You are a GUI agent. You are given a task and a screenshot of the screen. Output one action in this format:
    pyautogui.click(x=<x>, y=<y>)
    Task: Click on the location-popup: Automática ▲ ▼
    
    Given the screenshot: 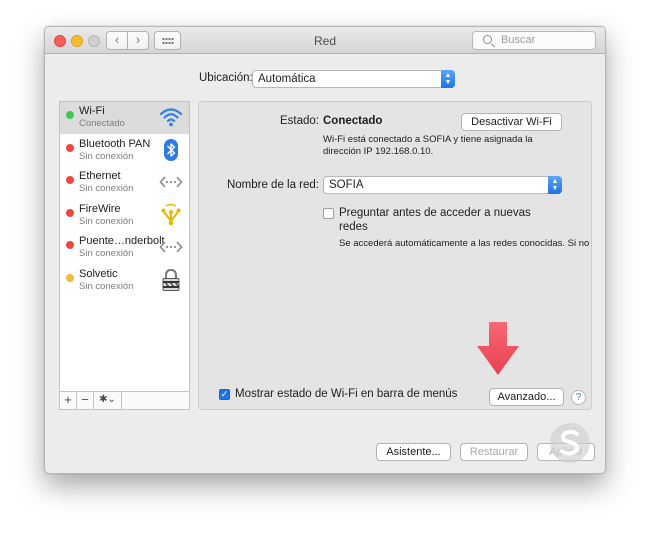 What is the action you would take?
    pyautogui.click(x=353, y=79)
    